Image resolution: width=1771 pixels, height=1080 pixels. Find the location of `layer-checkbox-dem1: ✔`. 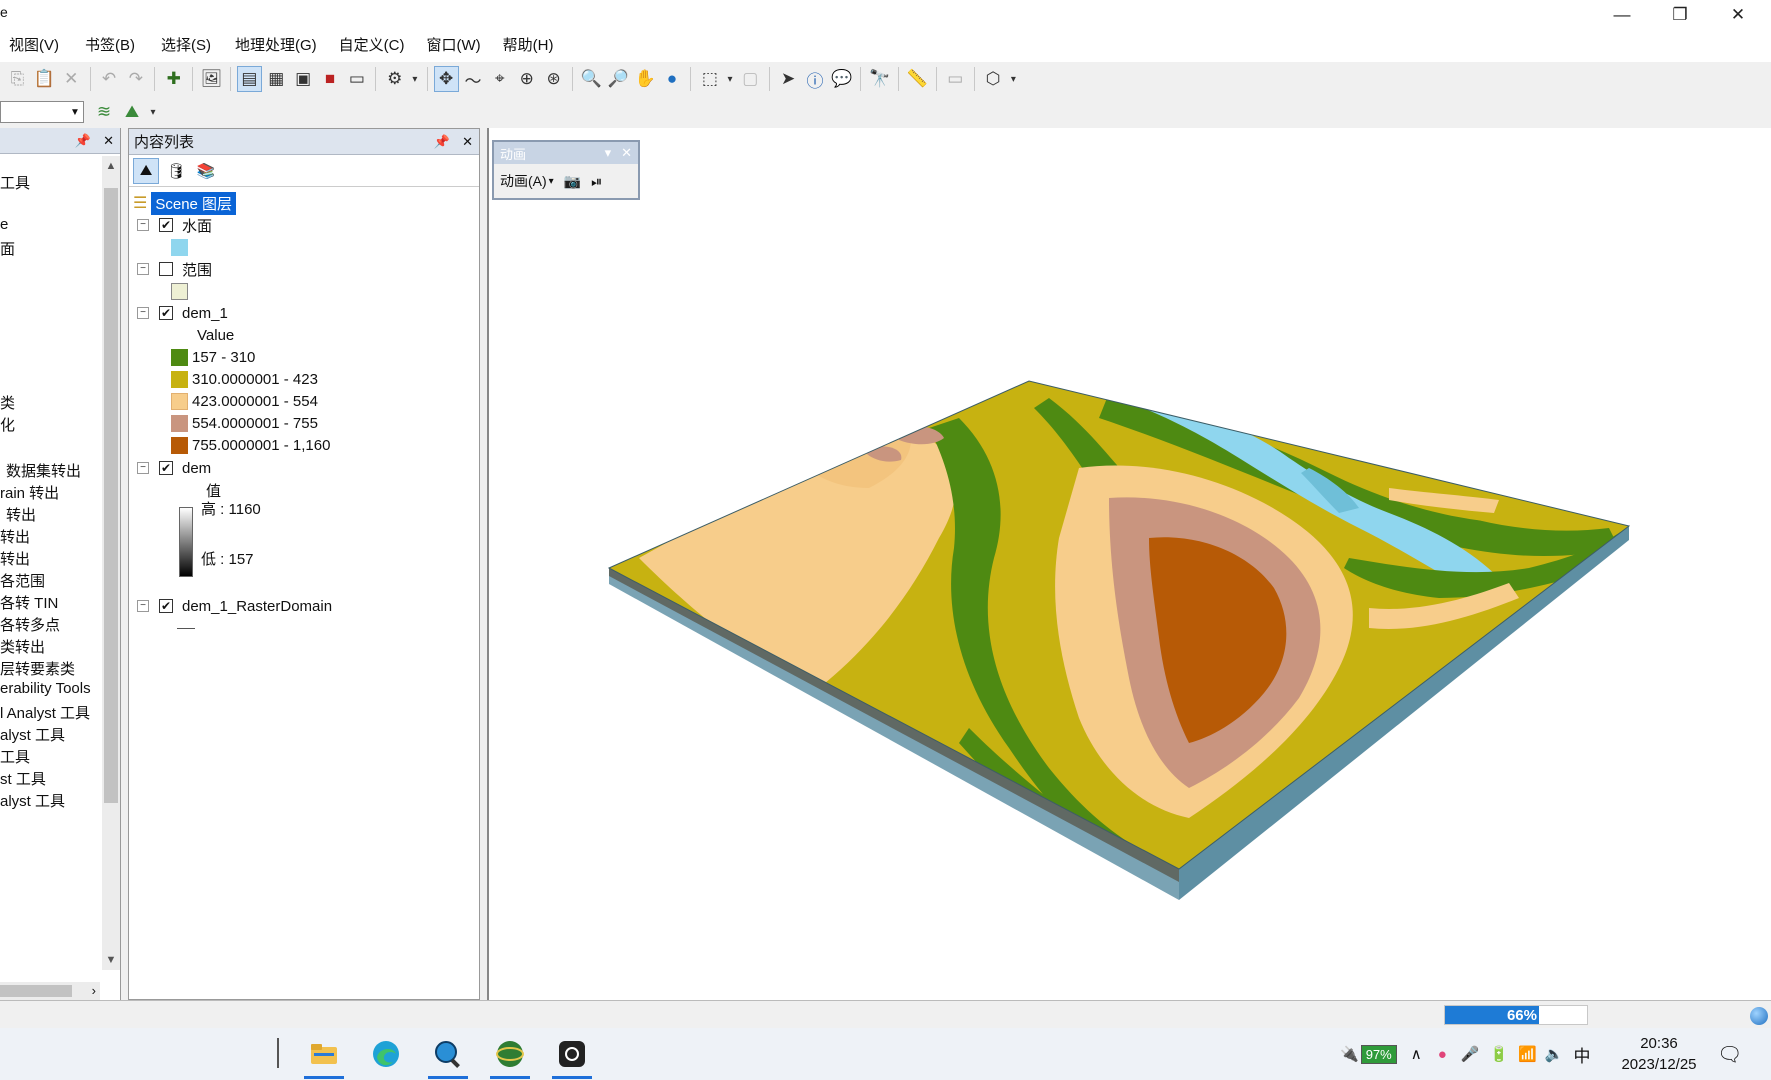

layer-checkbox-dem1: ✔ is located at coordinates (166, 313).